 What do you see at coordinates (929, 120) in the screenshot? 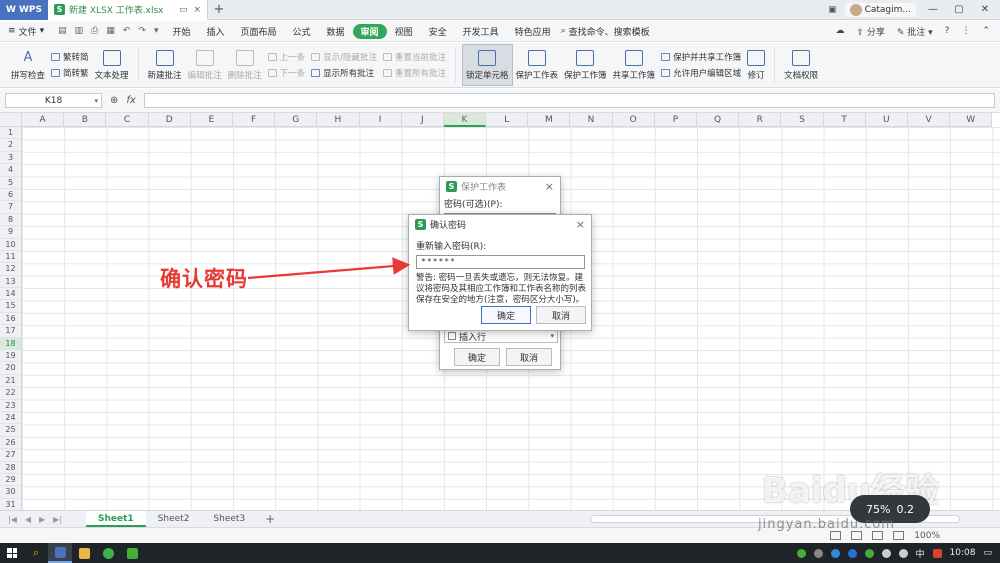
I see `column-header: V` at bounding box center [929, 120].